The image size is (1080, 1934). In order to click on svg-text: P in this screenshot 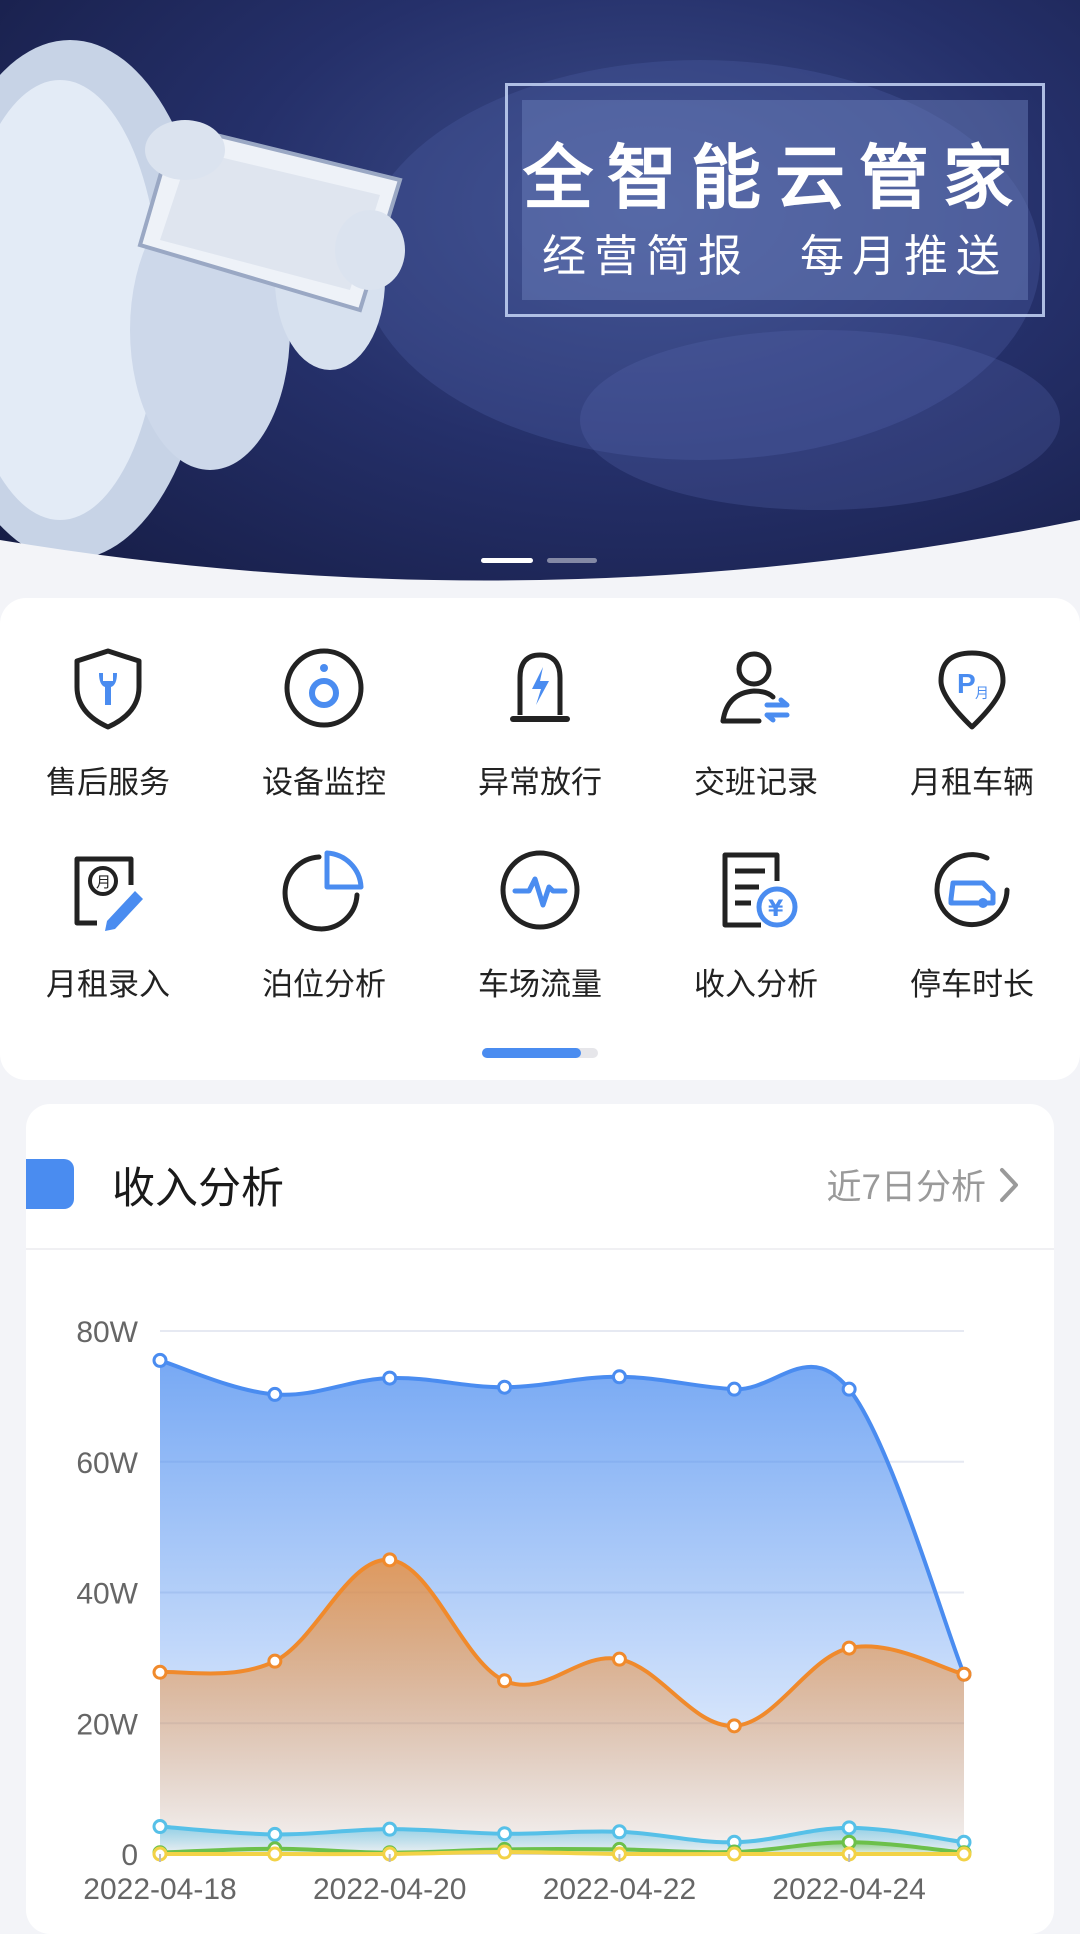, I will do `click(966, 683)`.